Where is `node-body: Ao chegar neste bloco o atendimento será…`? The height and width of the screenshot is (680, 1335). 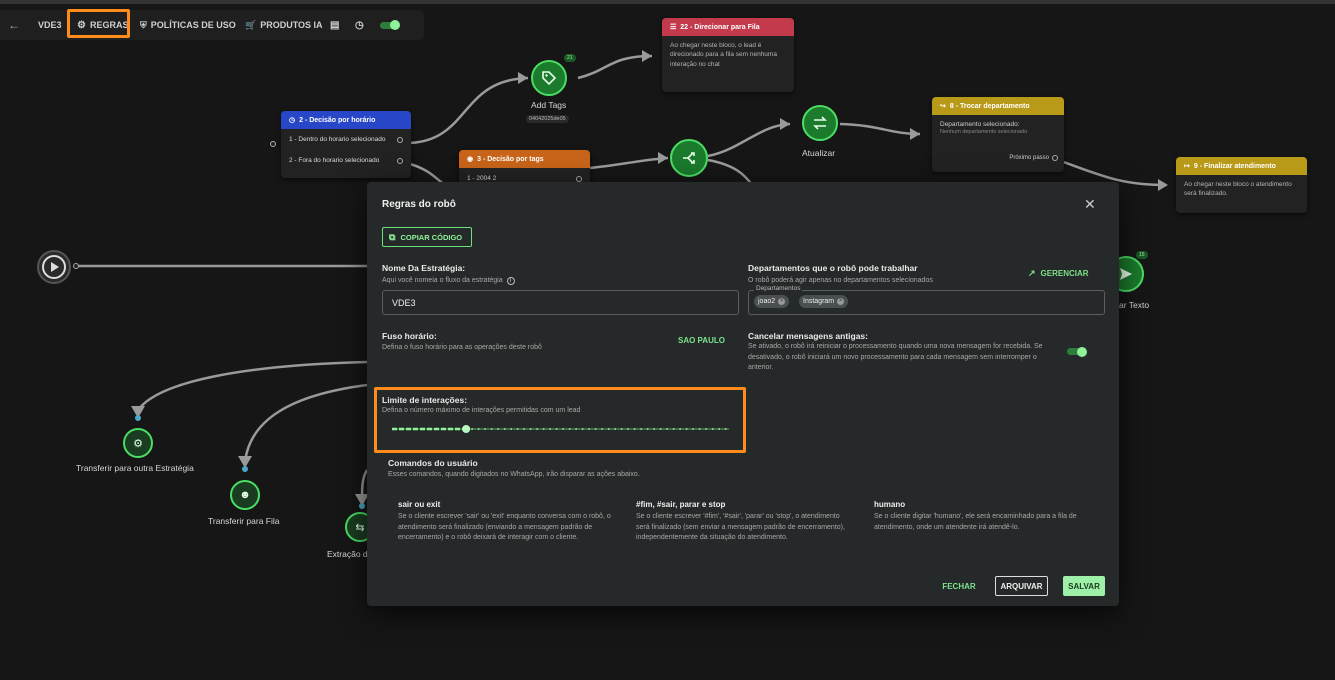 node-body: Ao chegar neste bloco o atendimento será… is located at coordinates (1238, 189).